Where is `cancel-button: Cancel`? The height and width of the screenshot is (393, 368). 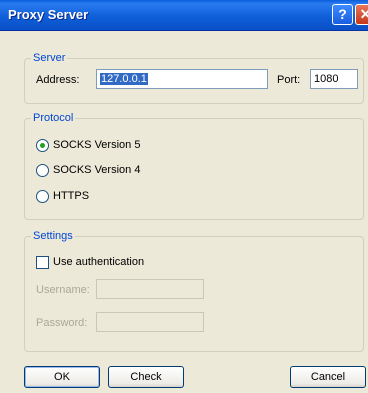
cancel-button: Cancel is located at coordinates (328, 377).